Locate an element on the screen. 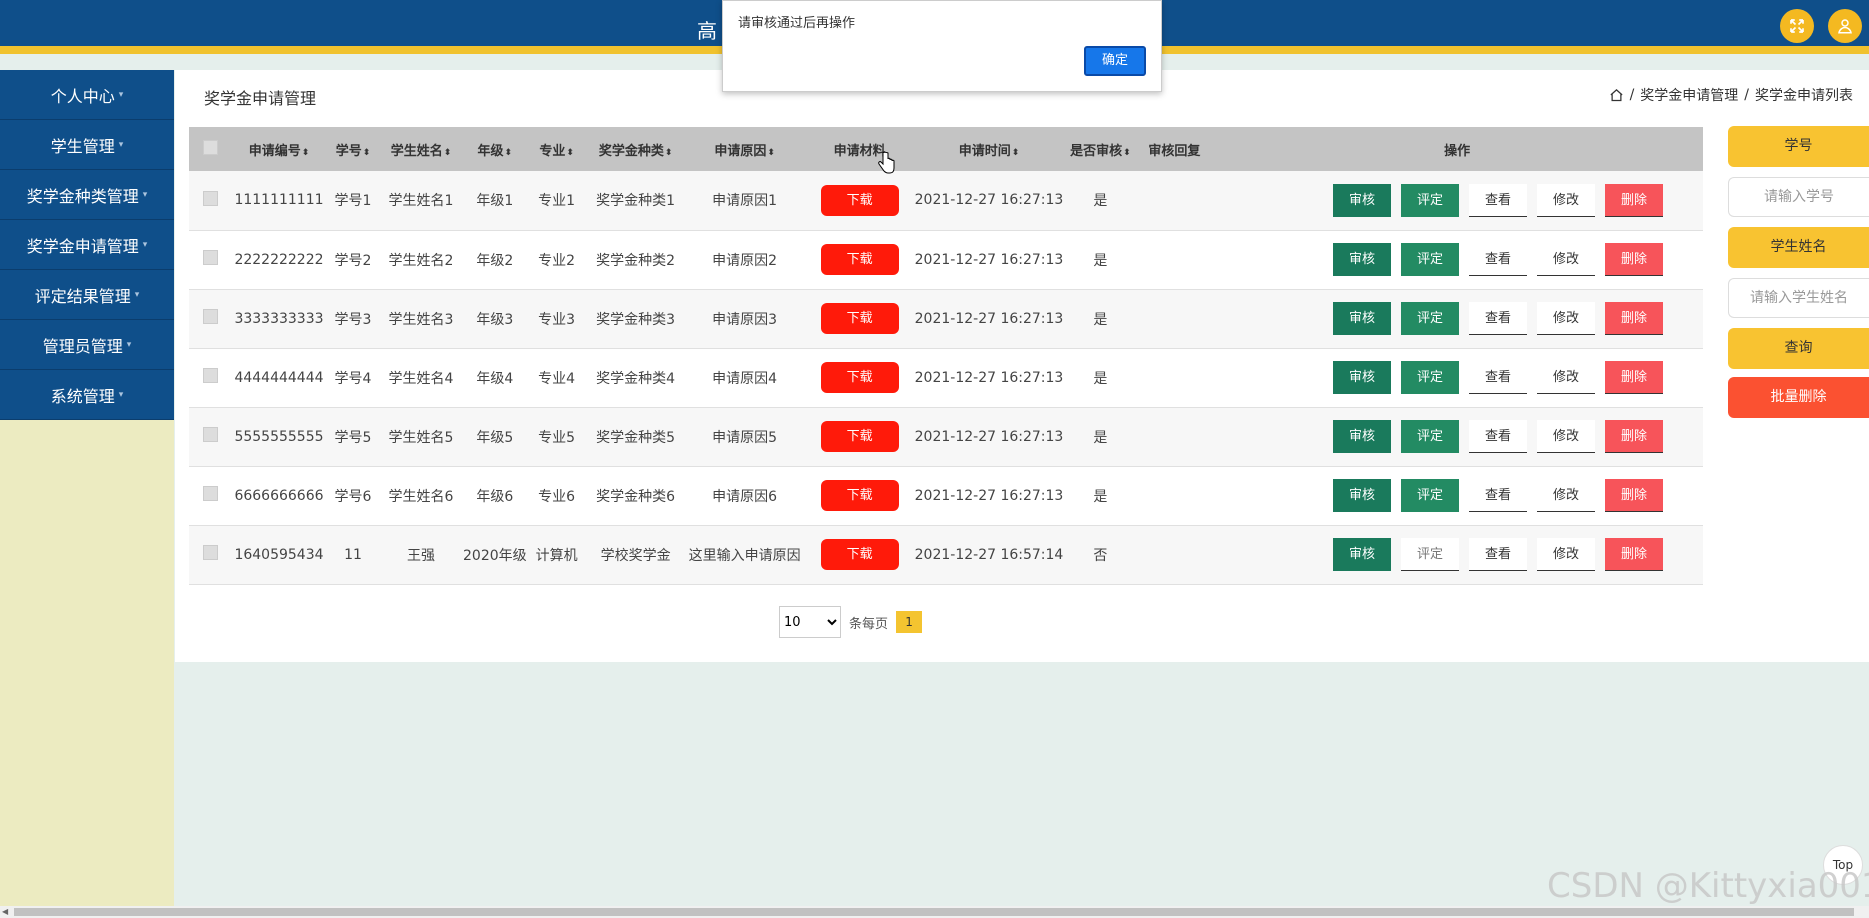 Image resolution: width=1869 pixels, height=918 pixels. col-audited: 是否审核⬍ is located at coordinates (1100, 149).